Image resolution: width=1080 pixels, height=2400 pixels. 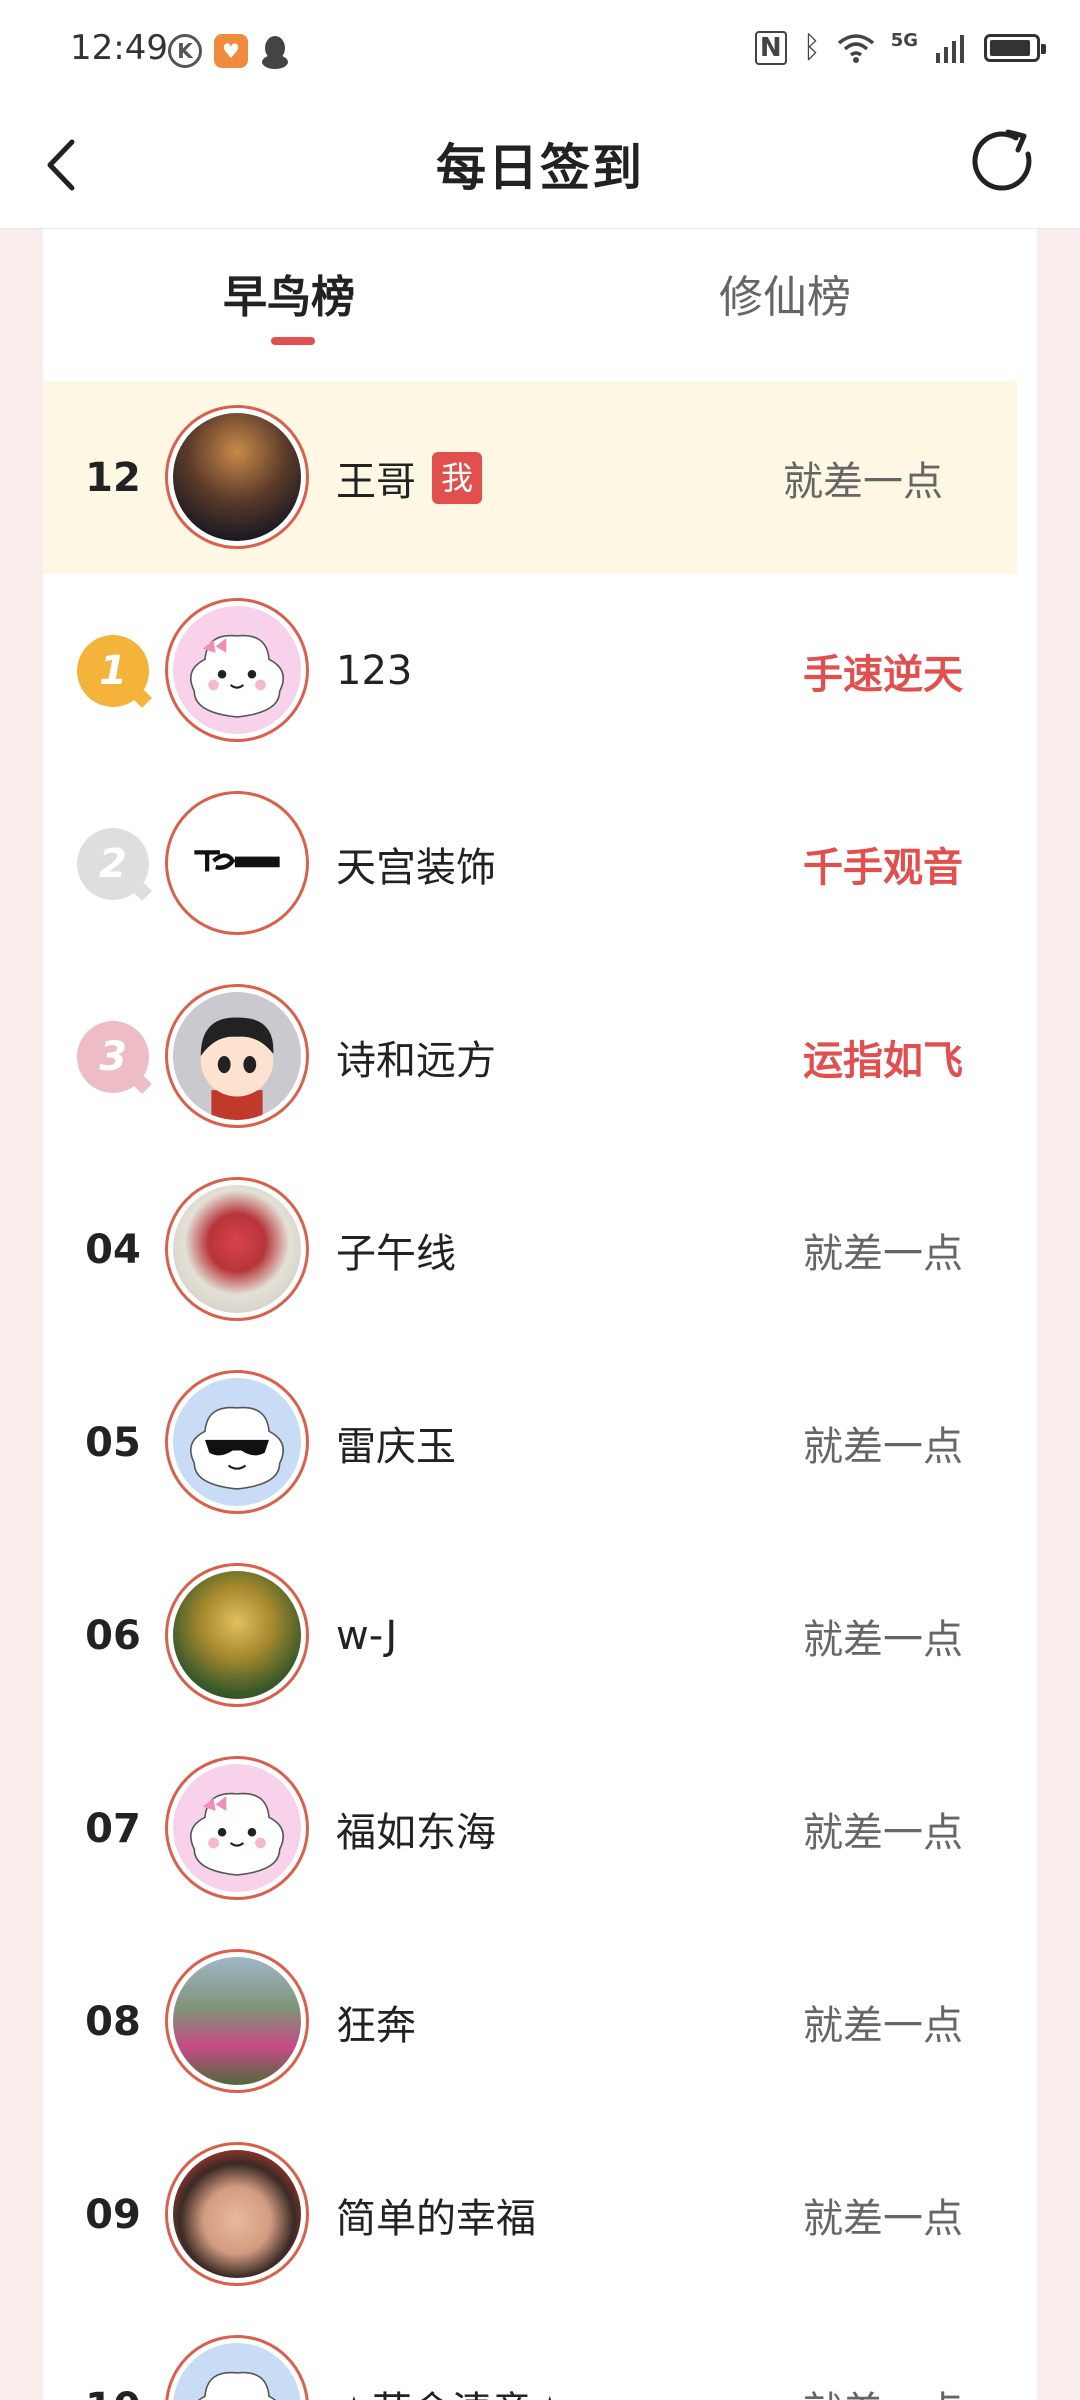 I want to click on user-name: w-J, so click(x=367, y=1635).